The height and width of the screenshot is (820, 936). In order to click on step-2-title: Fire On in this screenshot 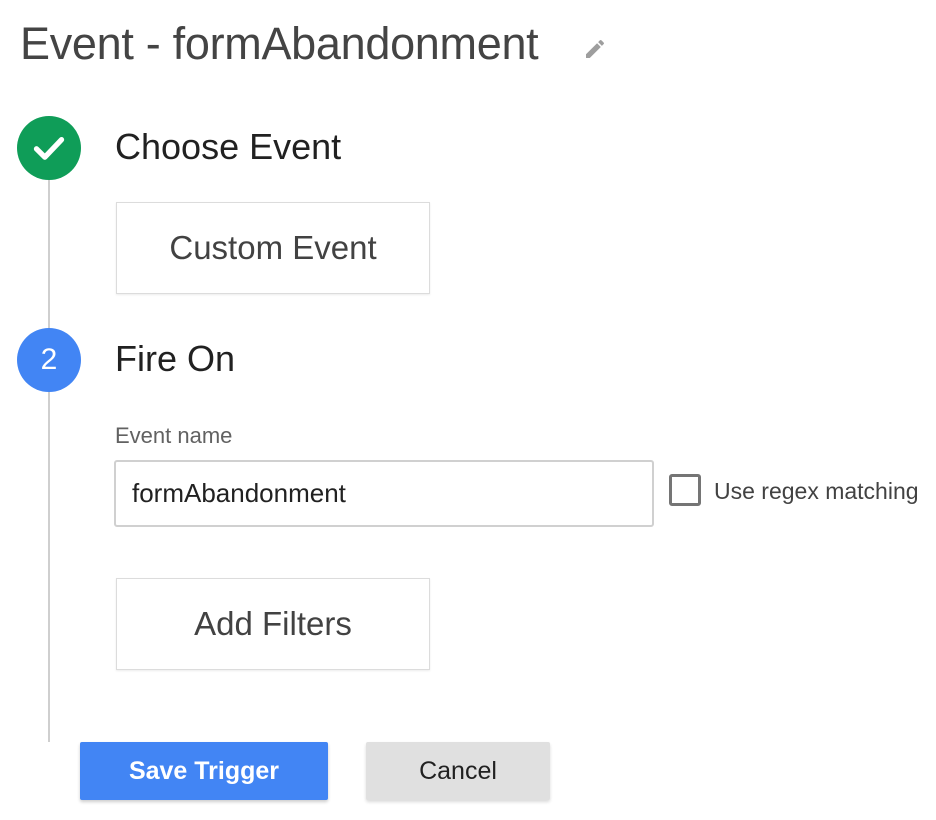, I will do `click(175, 358)`.